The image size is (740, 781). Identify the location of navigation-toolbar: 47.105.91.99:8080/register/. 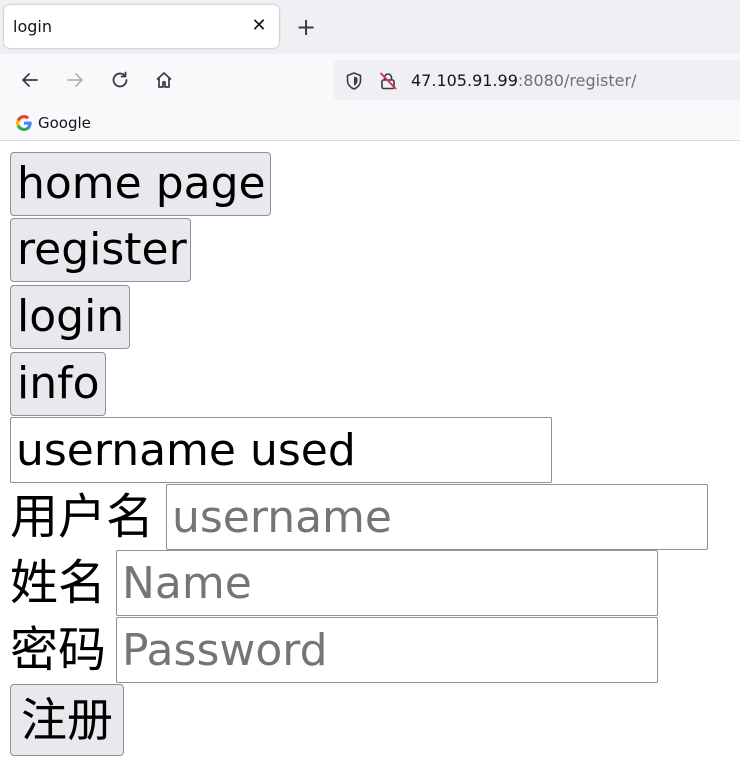
(370, 80).